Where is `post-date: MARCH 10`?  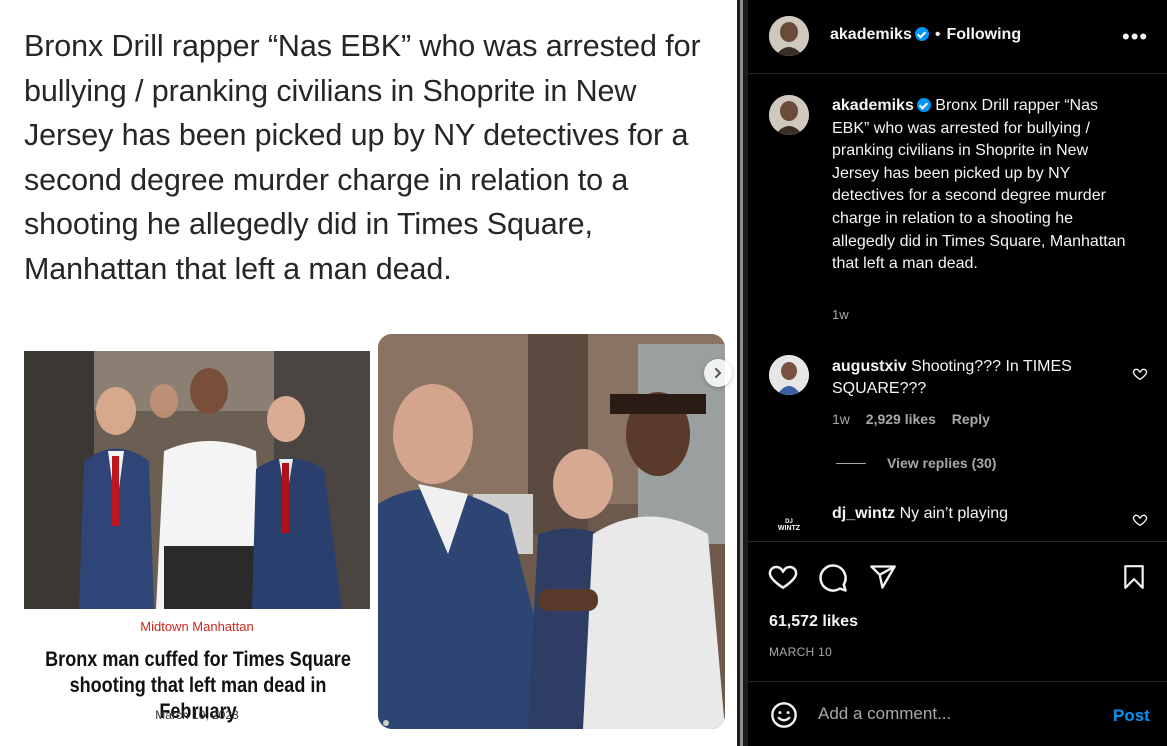 post-date: MARCH 10 is located at coordinates (800, 652).